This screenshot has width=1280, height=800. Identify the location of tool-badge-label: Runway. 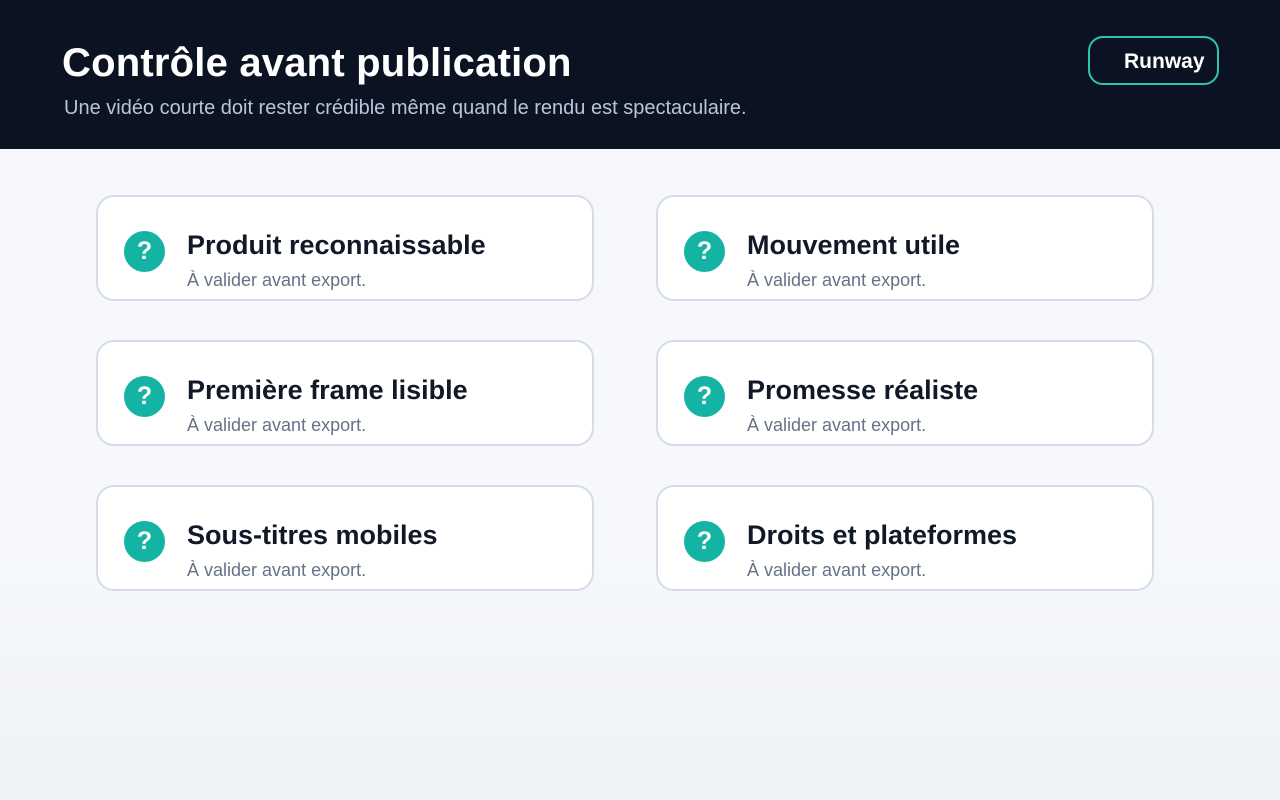
(1164, 61).